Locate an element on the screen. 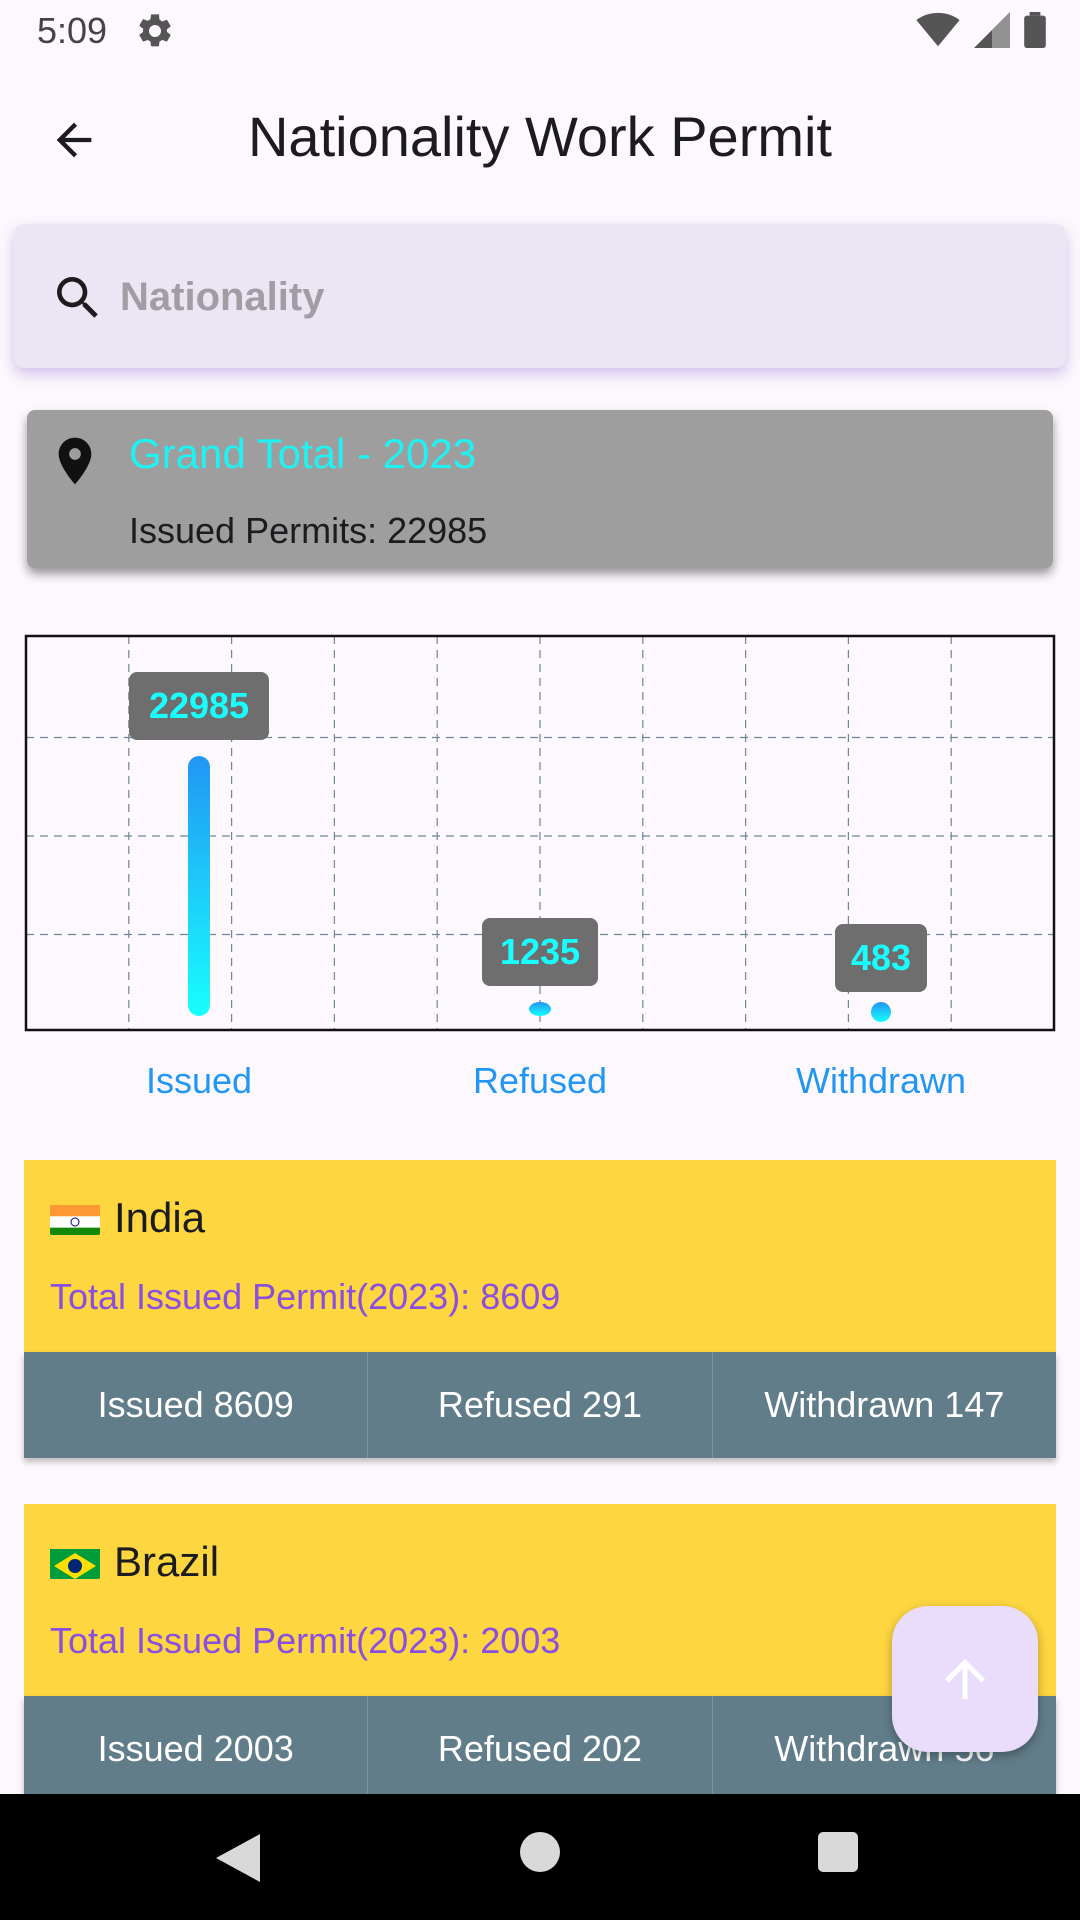 The image size is (1080, 1920). total-issued-permit: Total Issued Permit(2023): 2003 is located at coordinates (305, 1640).